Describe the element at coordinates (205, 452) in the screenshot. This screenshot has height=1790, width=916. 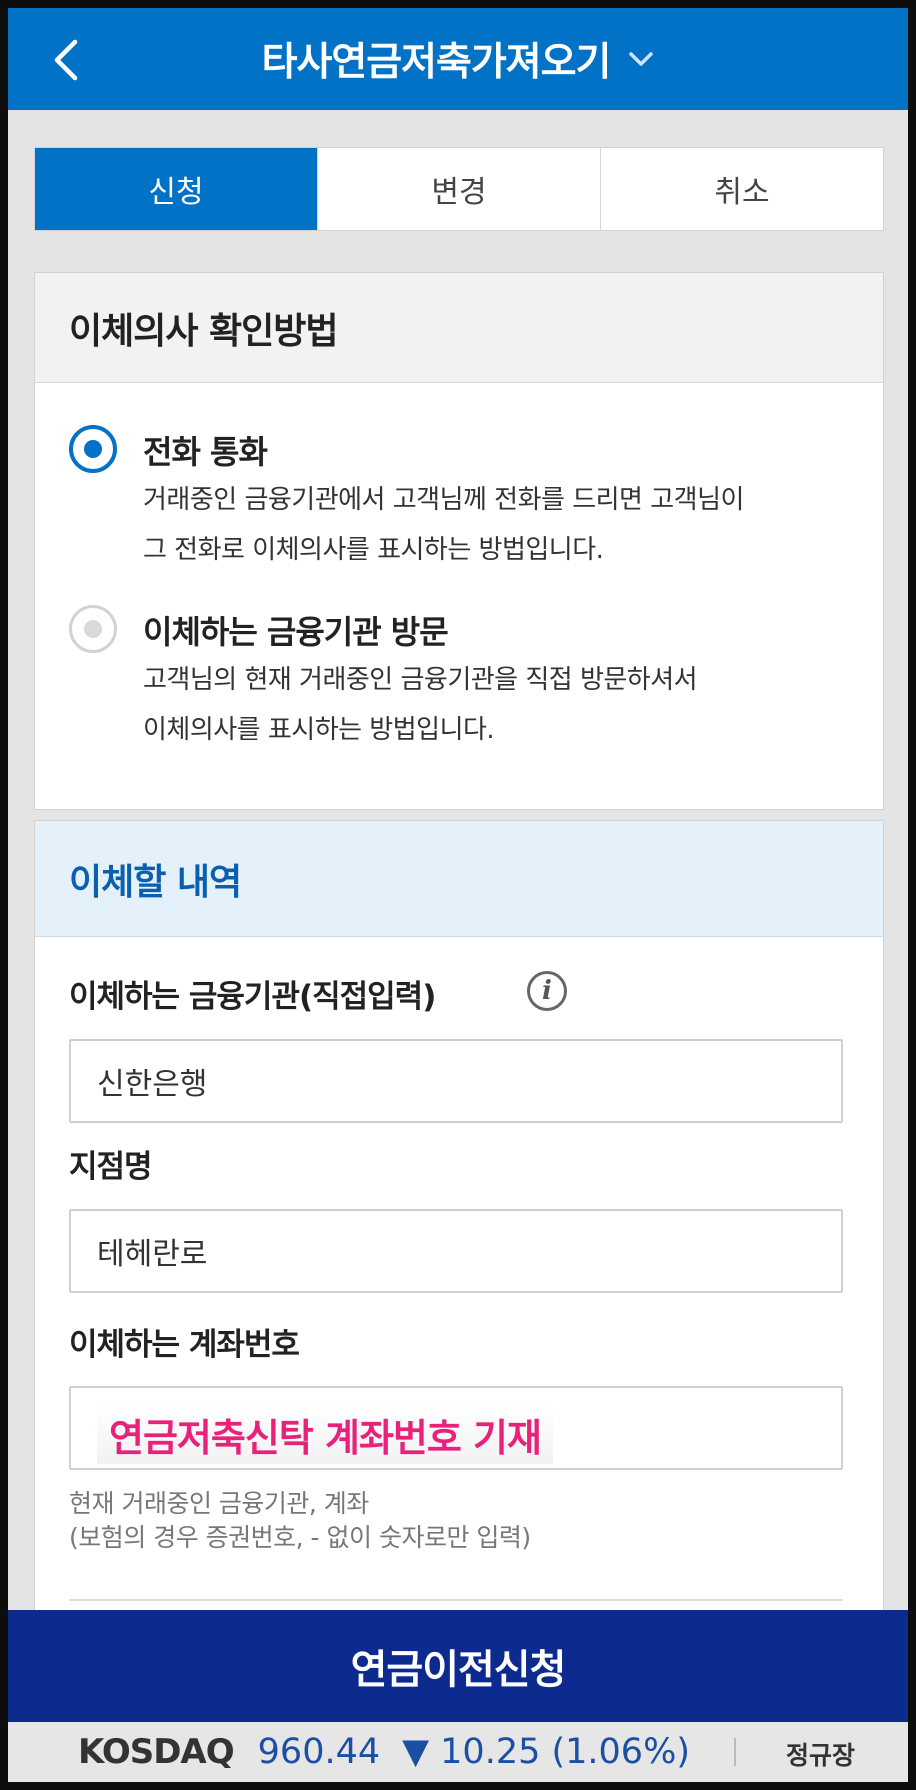
I see `option-title: 전화 통화` at that location.